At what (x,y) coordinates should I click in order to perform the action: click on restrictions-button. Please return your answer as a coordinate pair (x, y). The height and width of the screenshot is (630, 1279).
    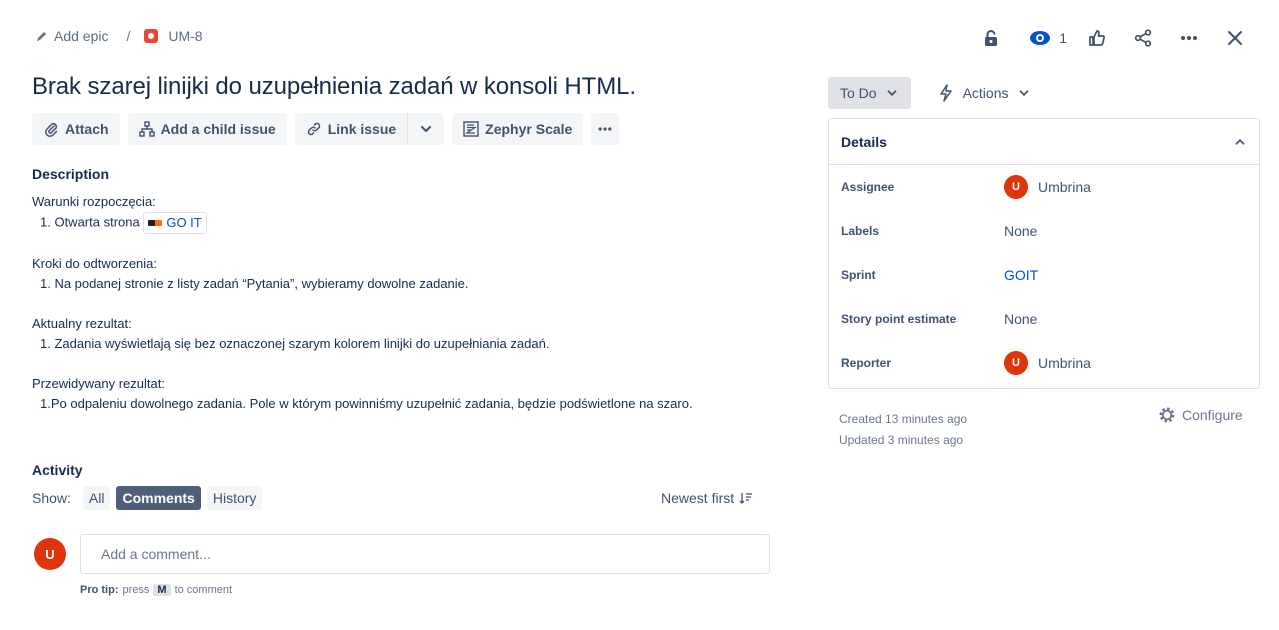
    Looking at the image, I should click on (991, 38).